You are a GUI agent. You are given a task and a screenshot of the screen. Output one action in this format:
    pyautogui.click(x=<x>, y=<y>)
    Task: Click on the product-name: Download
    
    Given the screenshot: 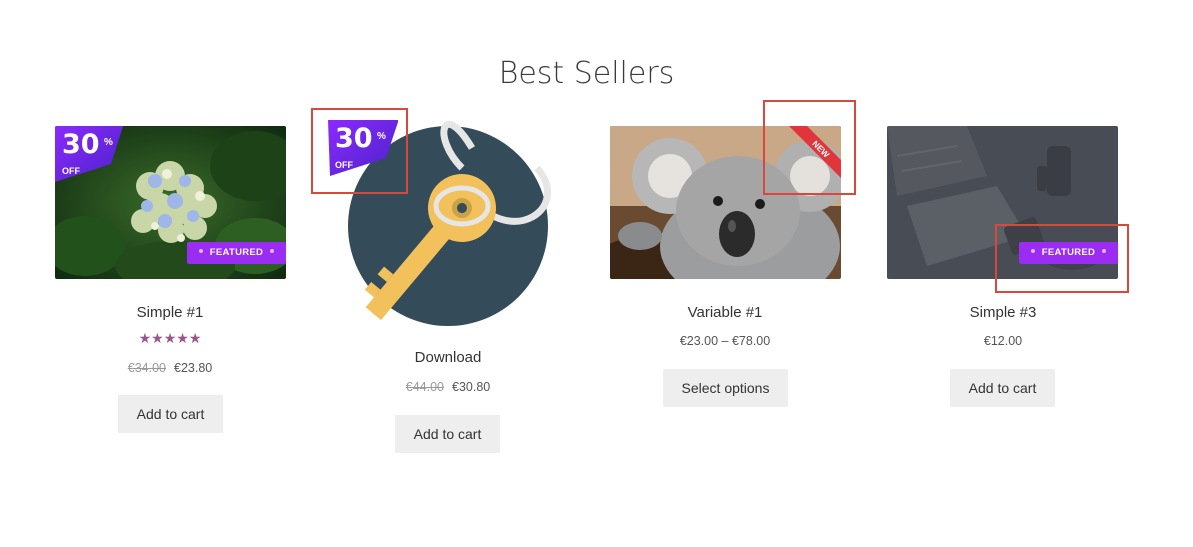 What is the action you would take?
    pyautogui.click(x=448, y=357)
    